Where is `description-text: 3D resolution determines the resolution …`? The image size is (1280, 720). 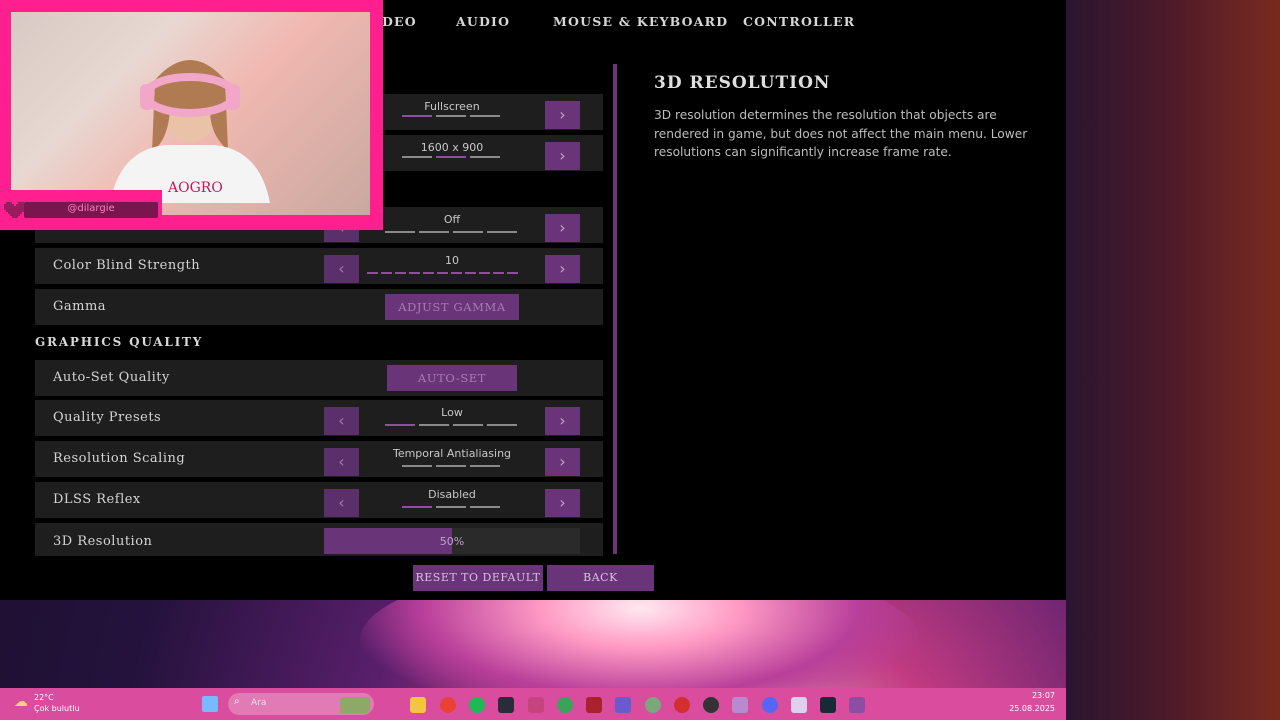 description-text: 3D resolution determines the resolution … is located at coordinates (841, 133).